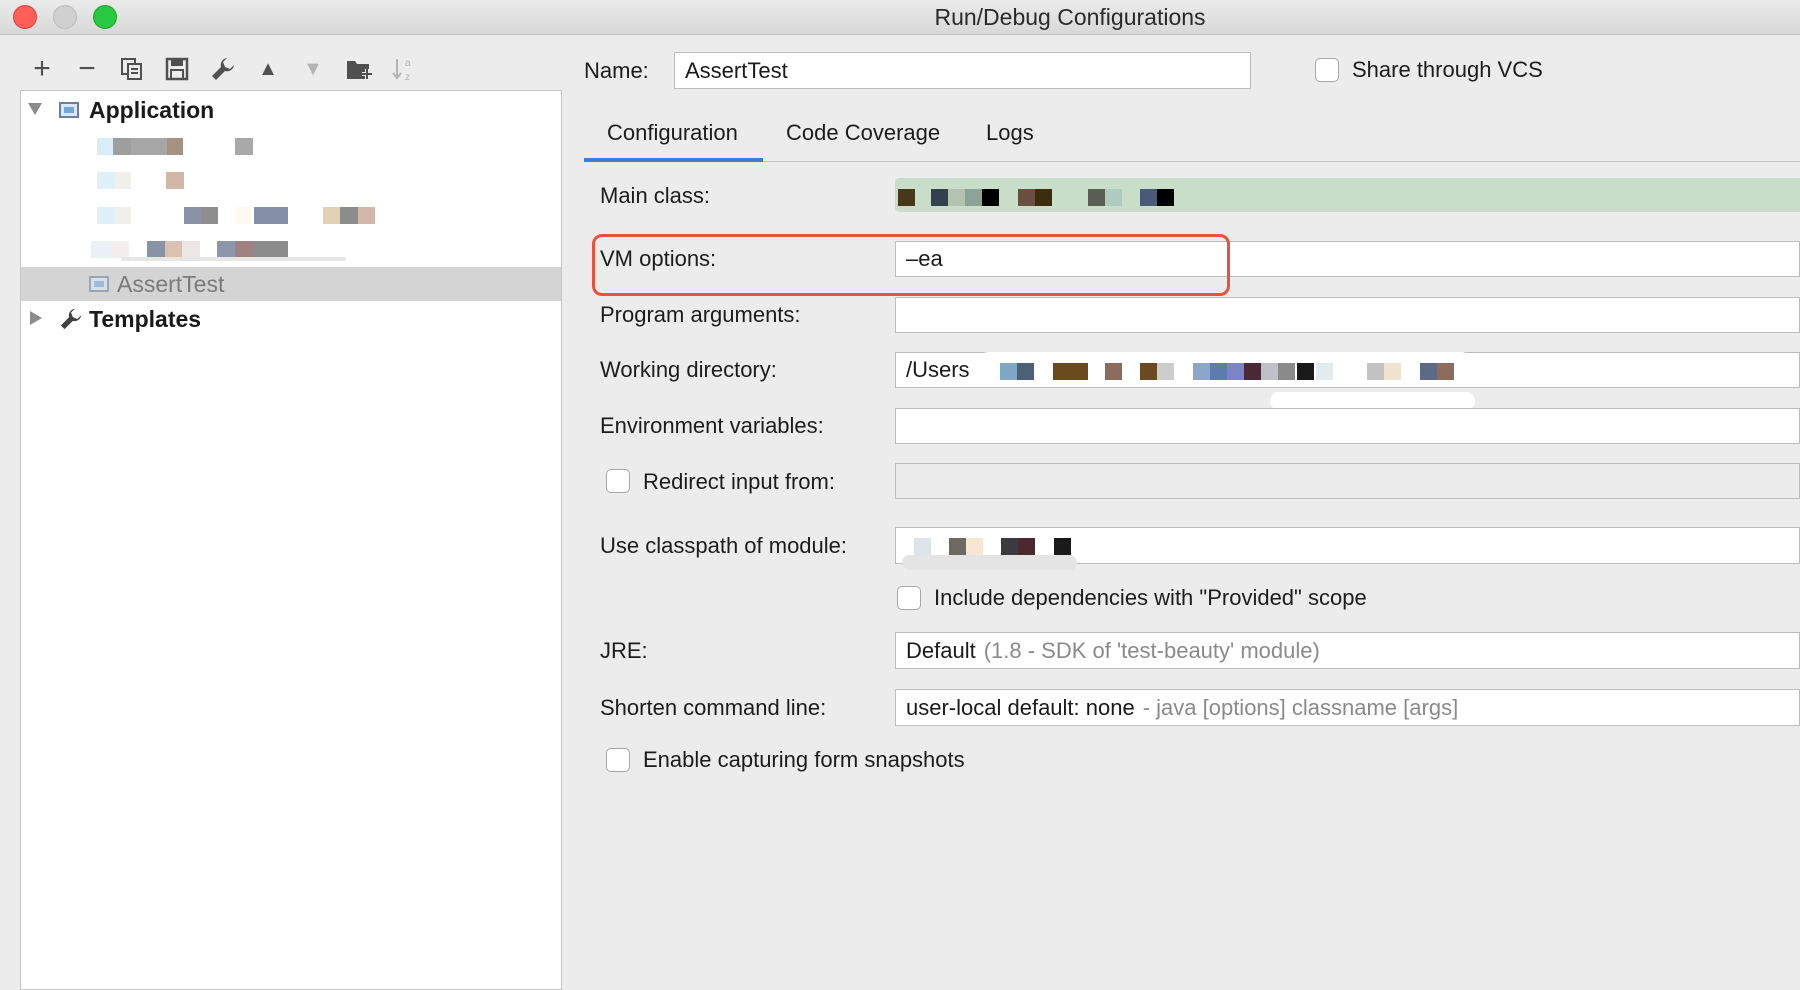  What do you see at coordinates (863, 133) in the screenshot?
I see `tab-code-coverage: Code Coverage` at bounding box center [863, 133].